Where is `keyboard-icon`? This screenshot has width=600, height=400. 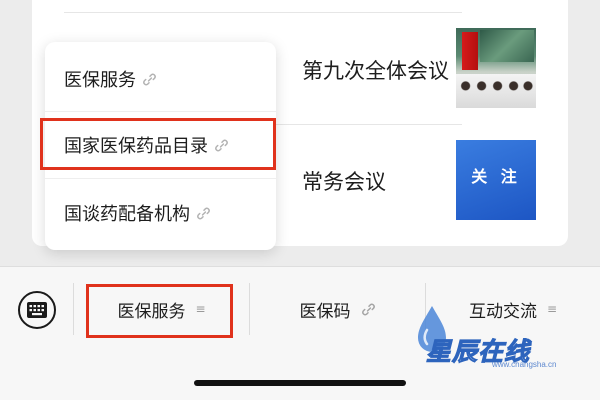
keyboard-icon is located at coordinates (37, 310).